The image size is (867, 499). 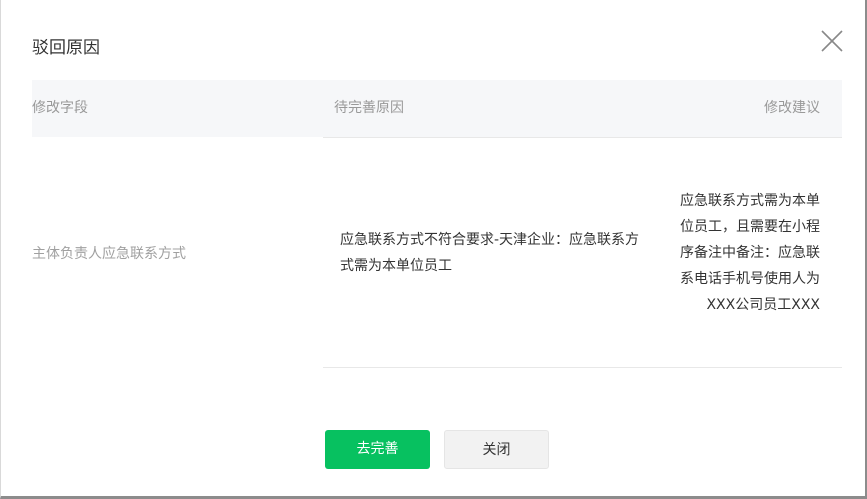 I want to click on field-value: 主体负责人应急联系方式, so click(x=109, y=253).